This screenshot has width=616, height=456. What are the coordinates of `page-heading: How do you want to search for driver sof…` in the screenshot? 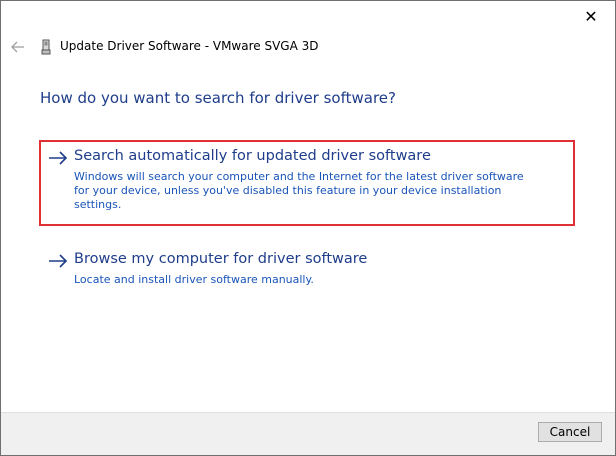 It's located at (218, 98).